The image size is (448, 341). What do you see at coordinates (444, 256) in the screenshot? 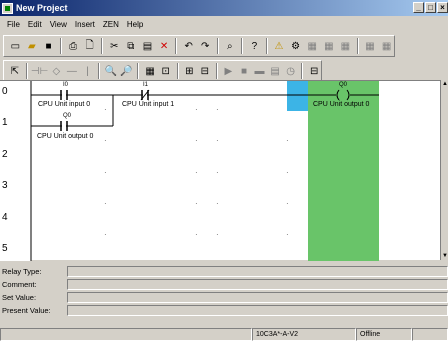
I see `scroll-down-icon: ▼` at bounding box center [444, 256].